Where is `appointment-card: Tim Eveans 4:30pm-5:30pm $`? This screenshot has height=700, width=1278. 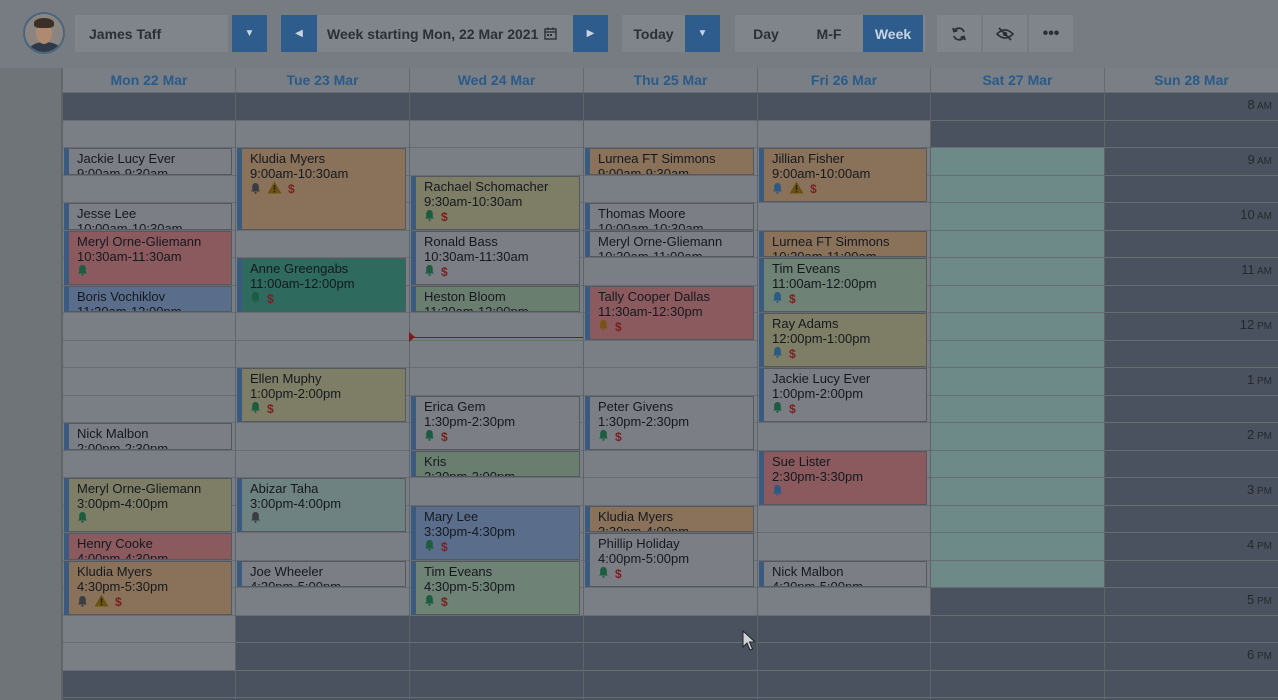
appointment-card: Tim Eveans 4:30pm-5:30pm $ is located at coordinates (495, 588).